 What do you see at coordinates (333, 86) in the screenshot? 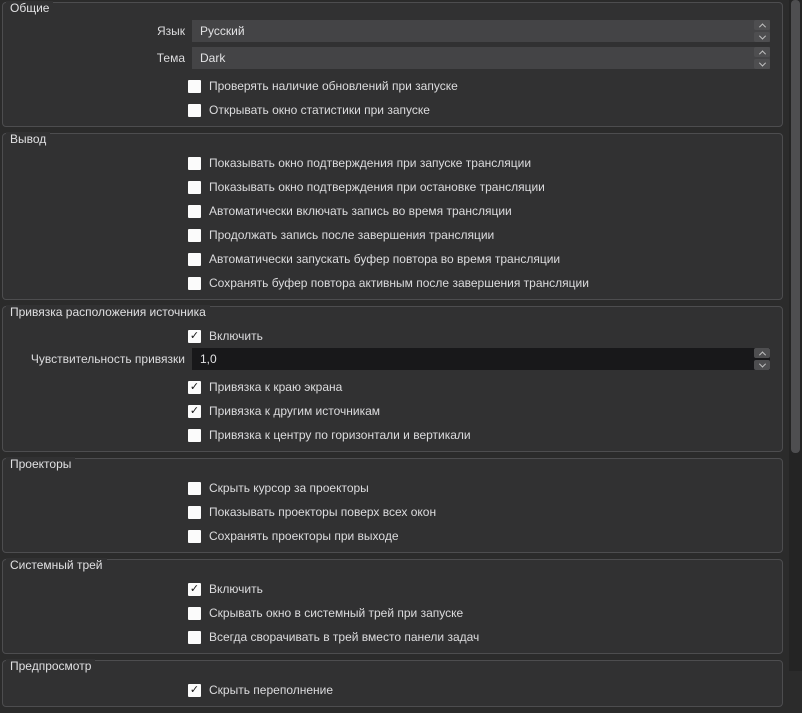
I see `check-updates-label: Проверять наличие обновлений при запуске` at bounding box center [333, 86].